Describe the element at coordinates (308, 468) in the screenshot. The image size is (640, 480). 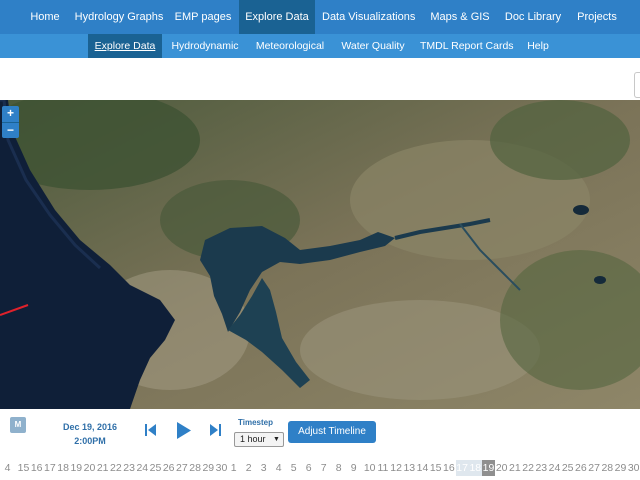
I see `timeline-day: 6` at that location.